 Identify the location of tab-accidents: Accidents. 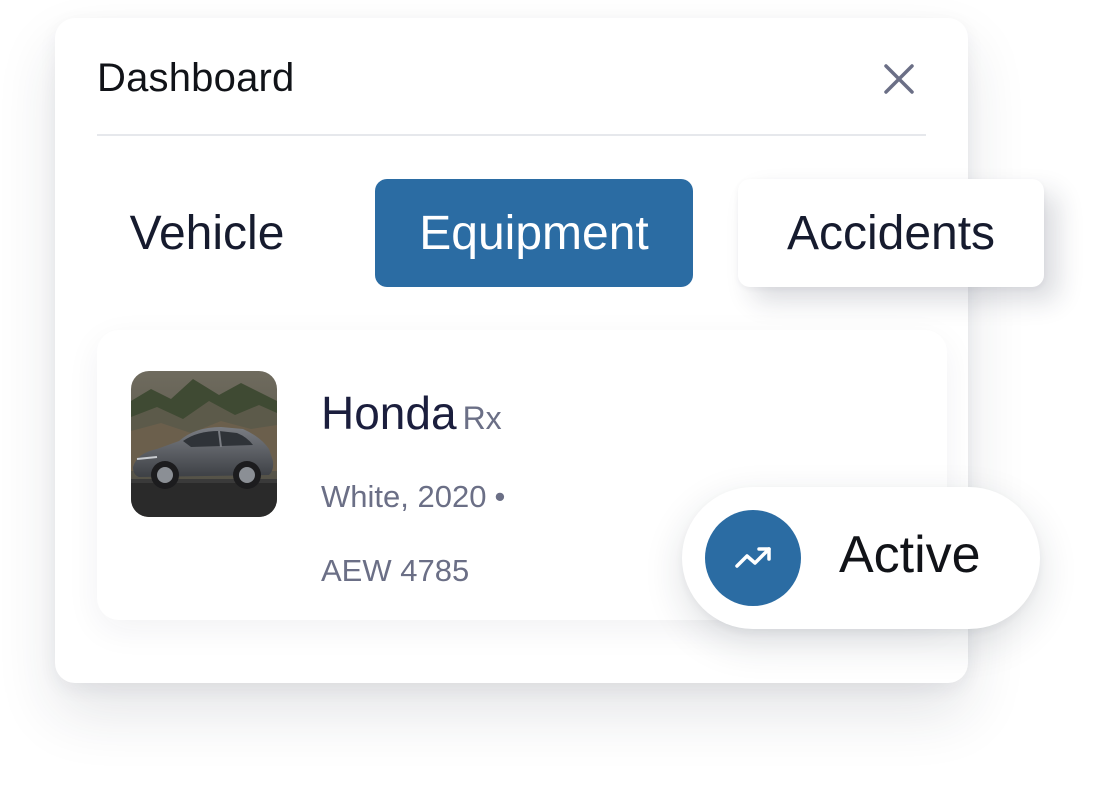
(891, 233).